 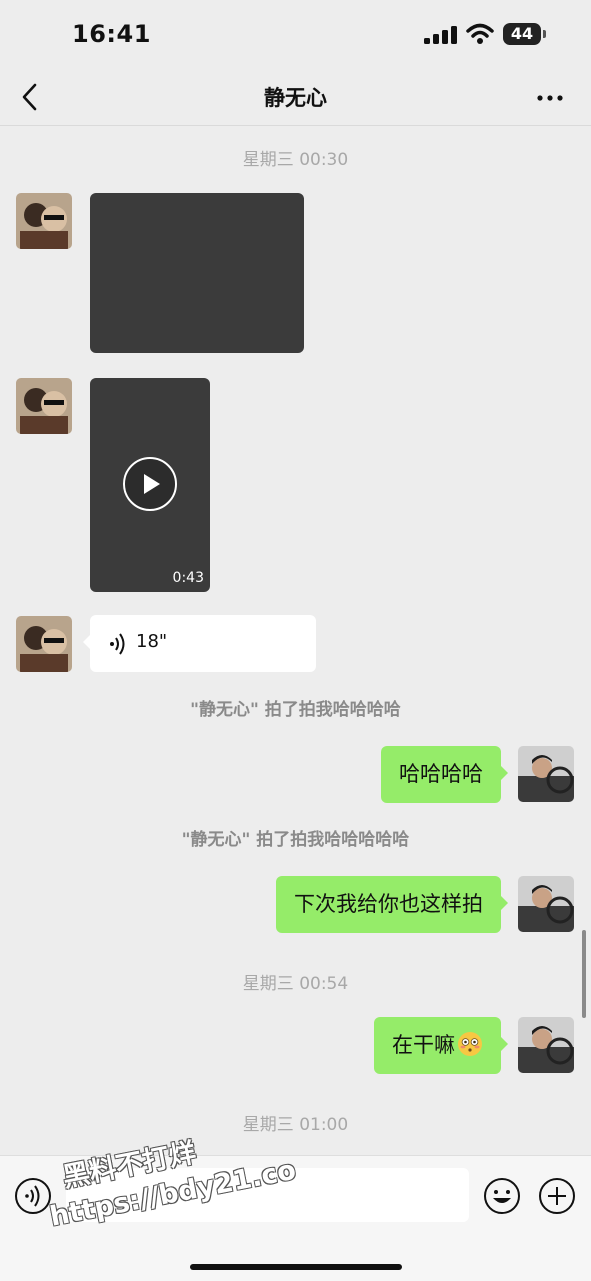 What do you see at coordinates (117, 644) in the screenshot?
I see `voice-wave-icon` at bounding box center [117, 644].